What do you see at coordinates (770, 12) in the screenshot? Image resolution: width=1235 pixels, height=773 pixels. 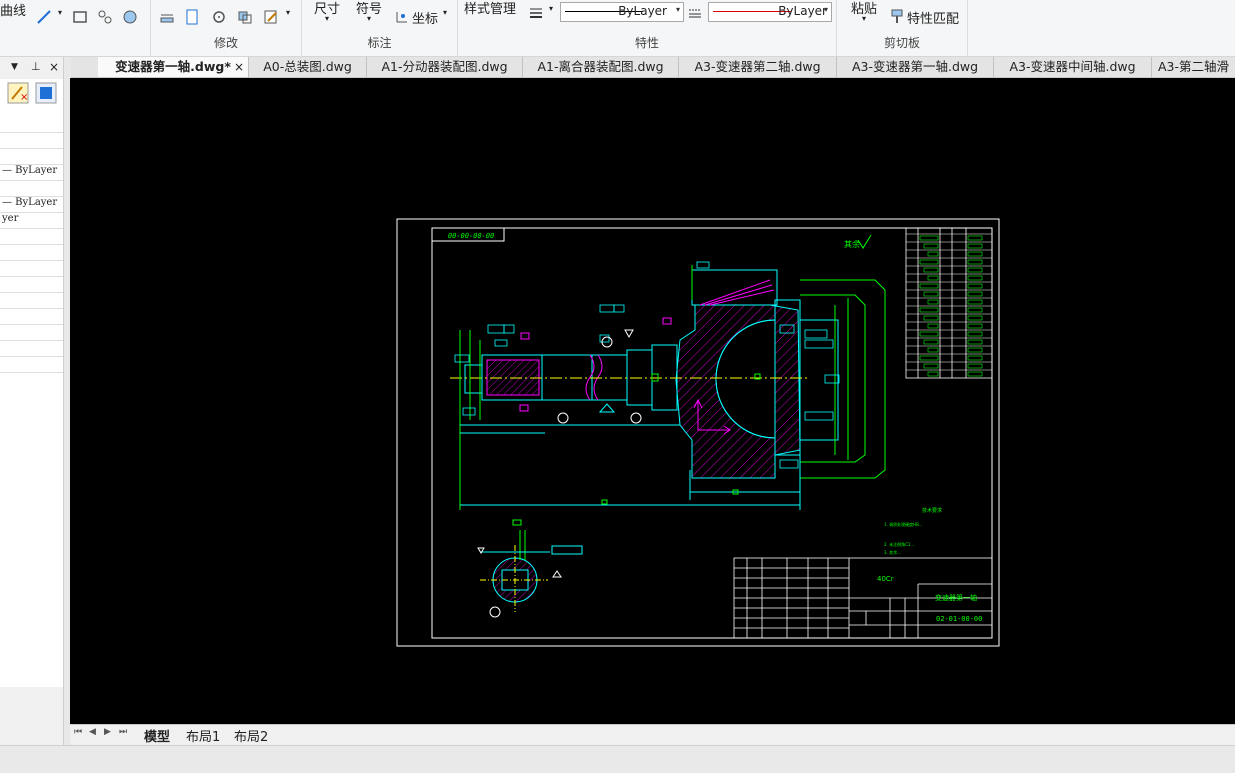 I see `color-combo: ByLayer ▾` at bounding box center [770, 12].